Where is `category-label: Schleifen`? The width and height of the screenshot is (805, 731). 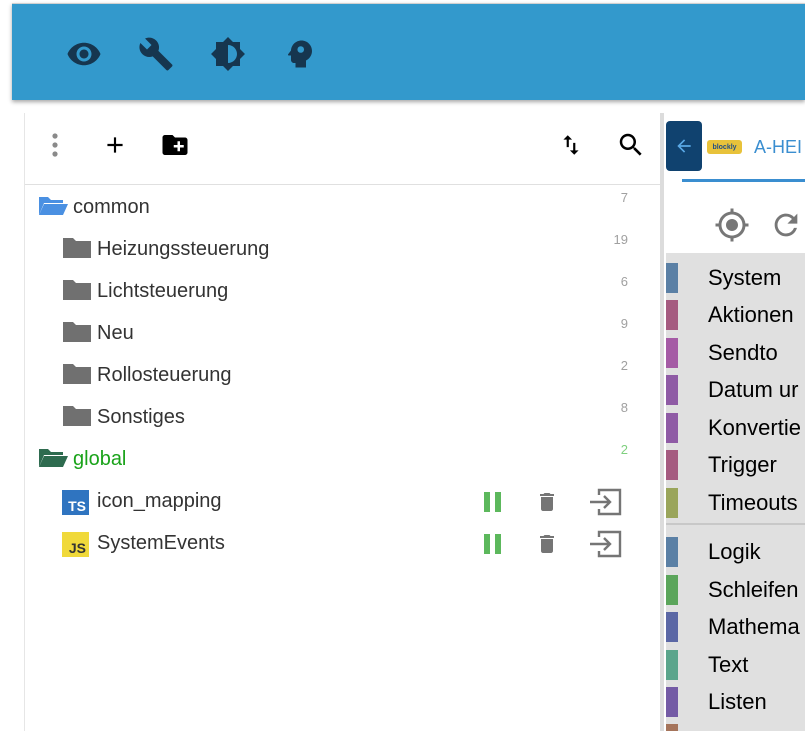
category-label: Schleifen is located at coordinates (753, 589).